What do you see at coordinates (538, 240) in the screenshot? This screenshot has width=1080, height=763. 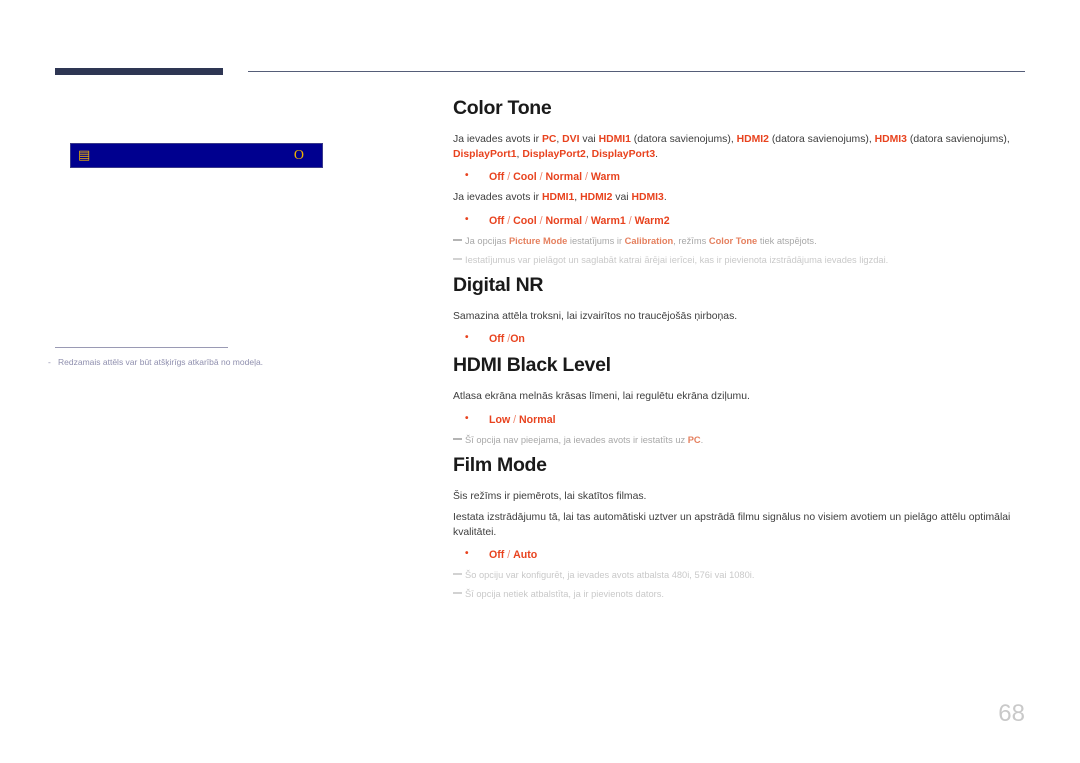 I see `highlight-picture-mode: Picture Mode` at bounding box center [538, 240].